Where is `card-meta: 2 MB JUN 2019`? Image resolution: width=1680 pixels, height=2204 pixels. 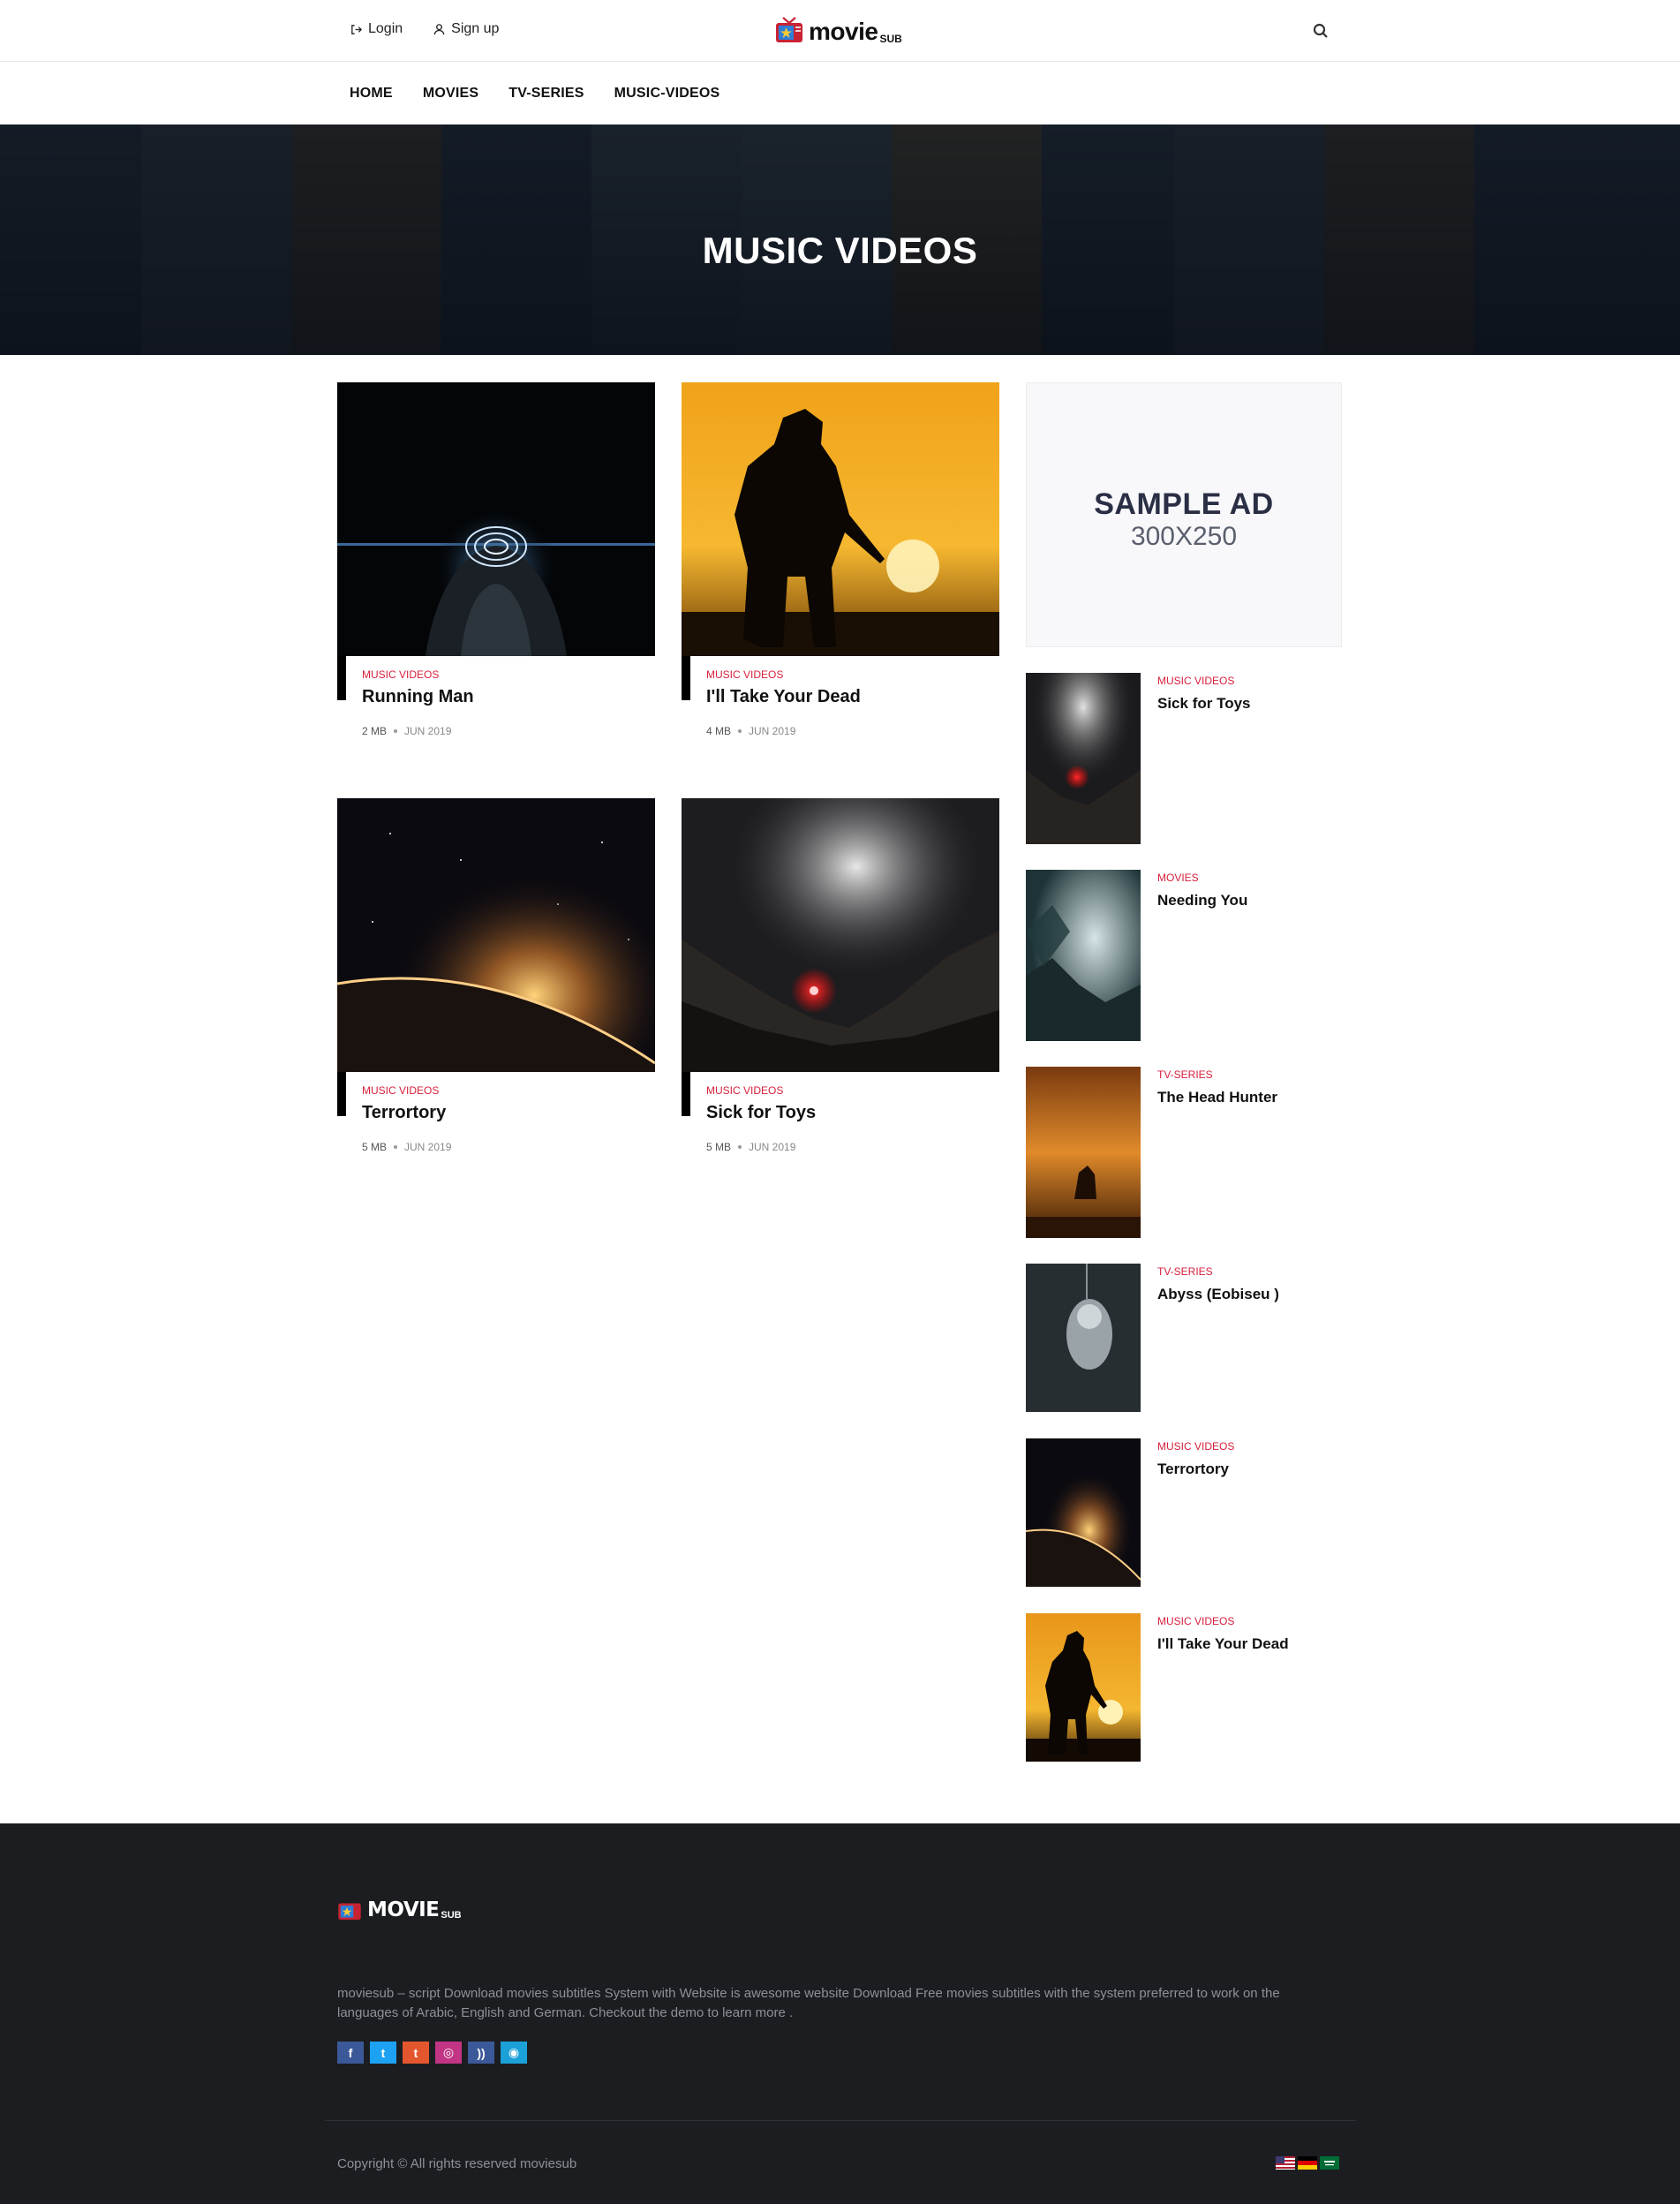
card-meta: 2 MB JUN 2019 is located at coordinates (406, 731).